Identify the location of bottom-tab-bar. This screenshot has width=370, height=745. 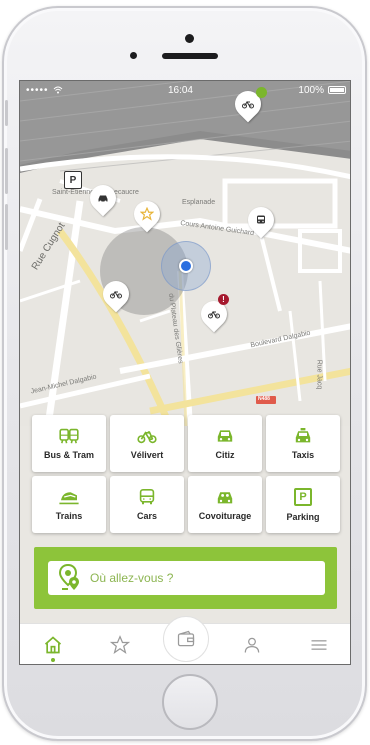
(185, 640).